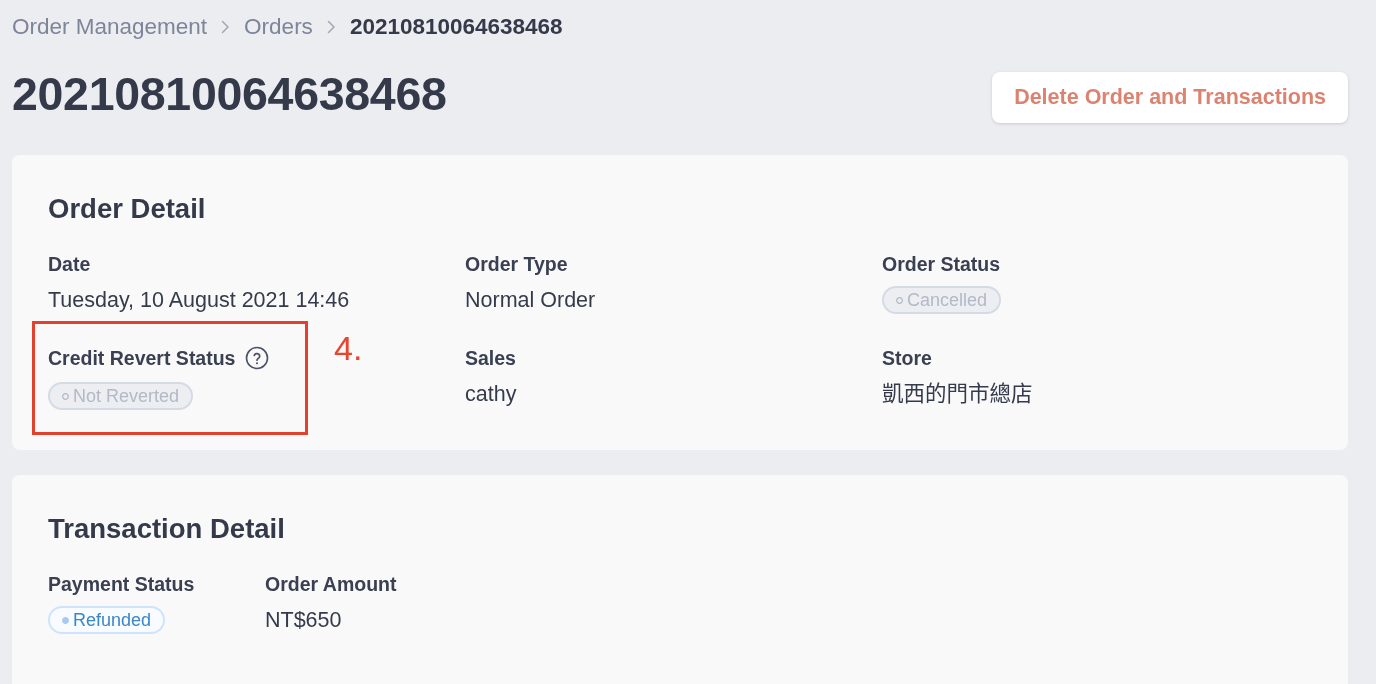 The image size is (1376, 684). Describe the element at coordinates (142, 358) in the screenshot. I see `field-label: Credit Revert Status` at that location.